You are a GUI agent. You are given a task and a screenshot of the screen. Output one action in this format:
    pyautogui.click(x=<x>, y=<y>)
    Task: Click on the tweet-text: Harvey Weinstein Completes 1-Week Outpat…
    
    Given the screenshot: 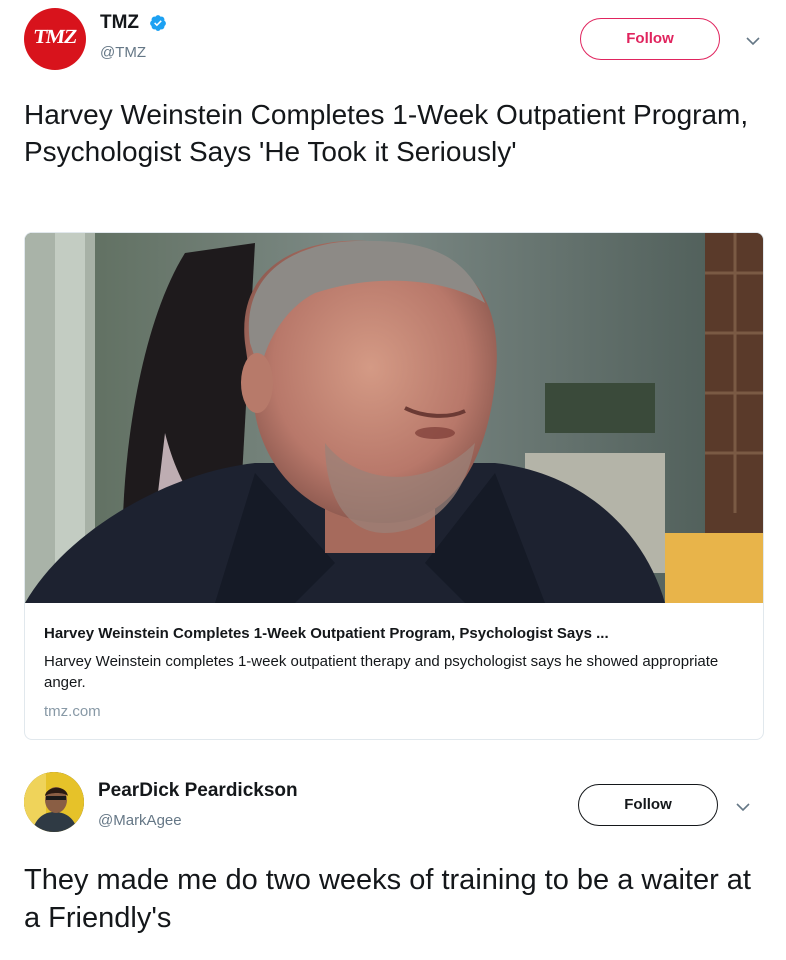 What is the action you would take?
    pyautogui.click(x=386, y=133)
    